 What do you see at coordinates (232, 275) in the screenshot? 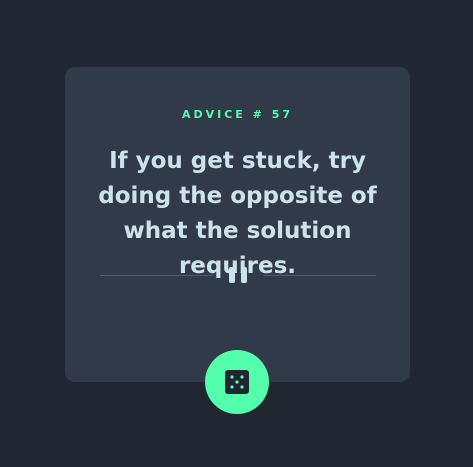
I see `pause-bar-left` at bounding box center [232, 275].